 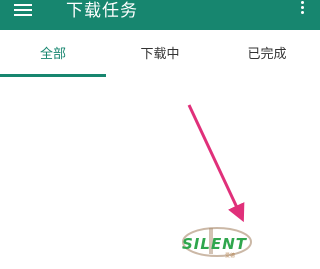 I want to click on watermark-text: SILENT, so click(x=214, y=244).